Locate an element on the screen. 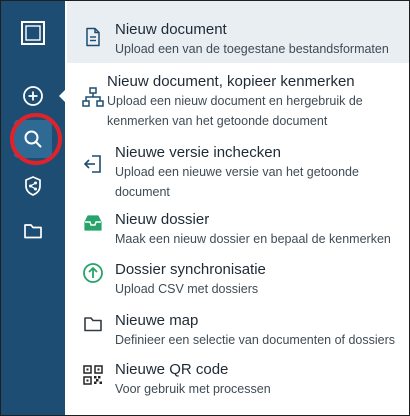 Image resolution: width=410 pixels, height=416 pixels. add-circle-icon is located at coordinates (33, 96).